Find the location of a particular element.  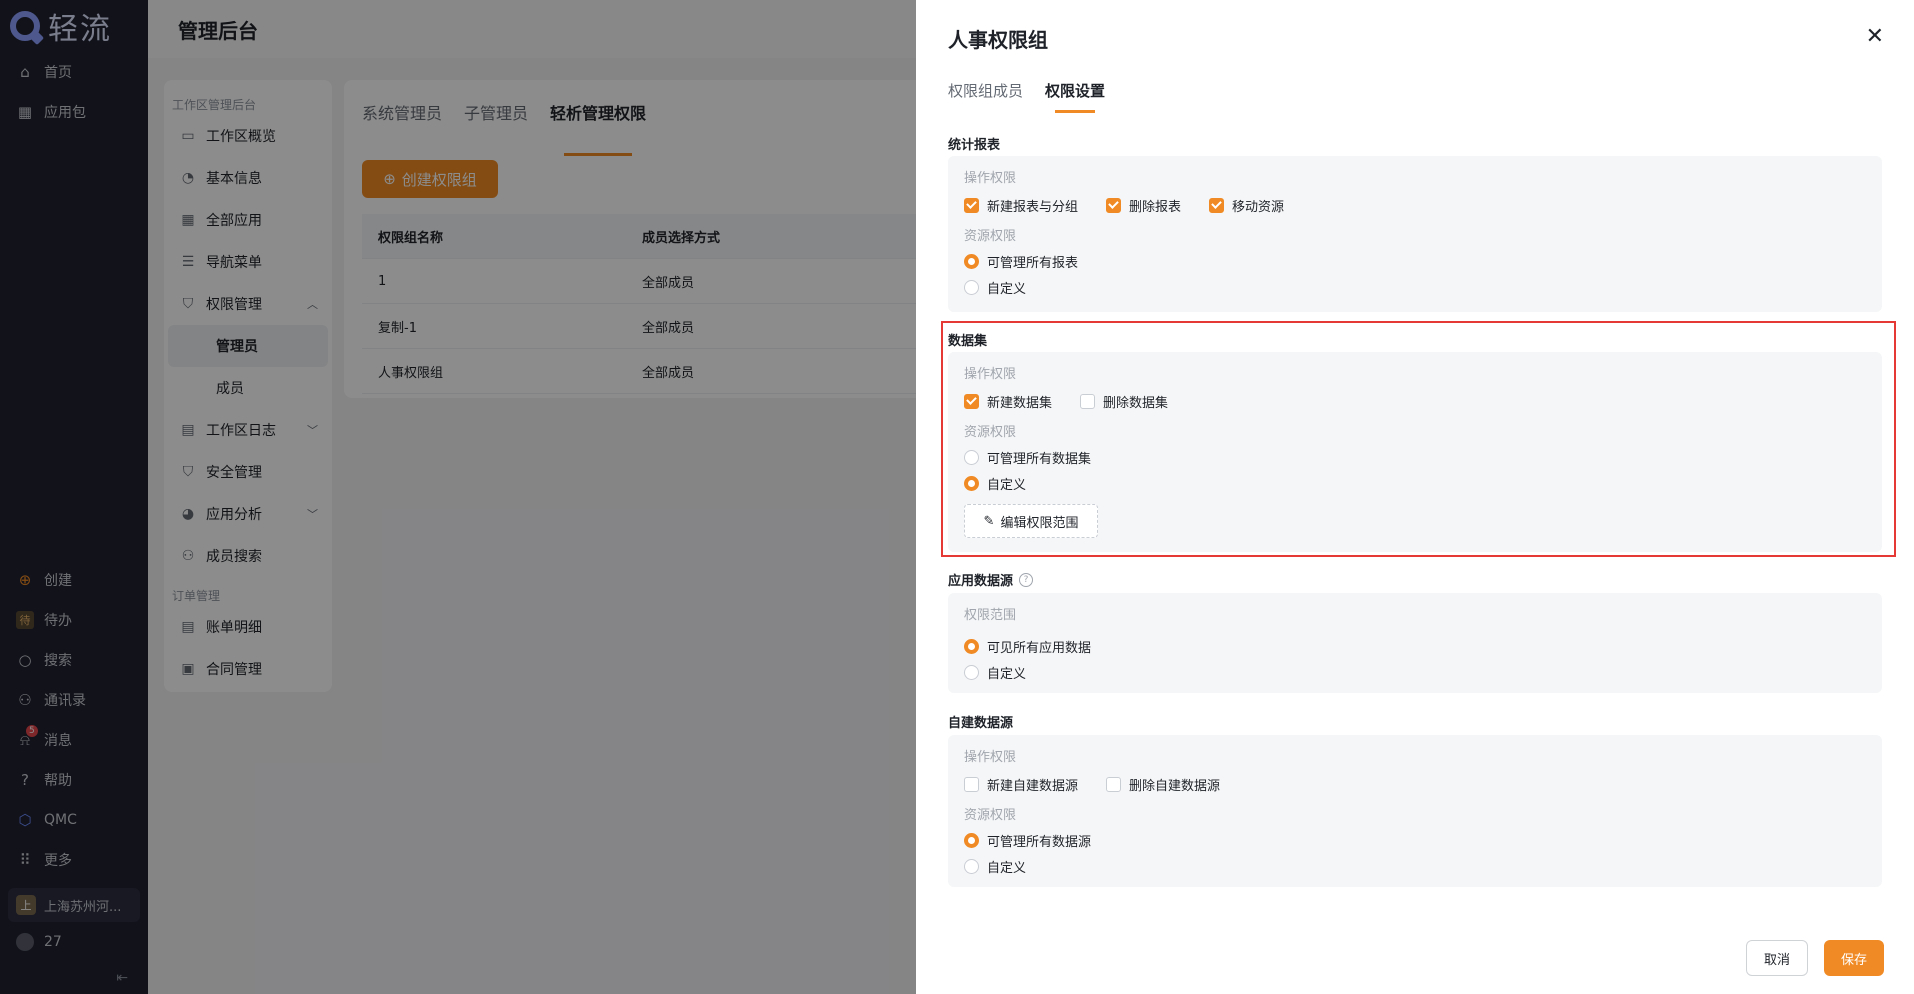

checkbox-label: 删除自建数据源 is located at coordinates (1175, 786).